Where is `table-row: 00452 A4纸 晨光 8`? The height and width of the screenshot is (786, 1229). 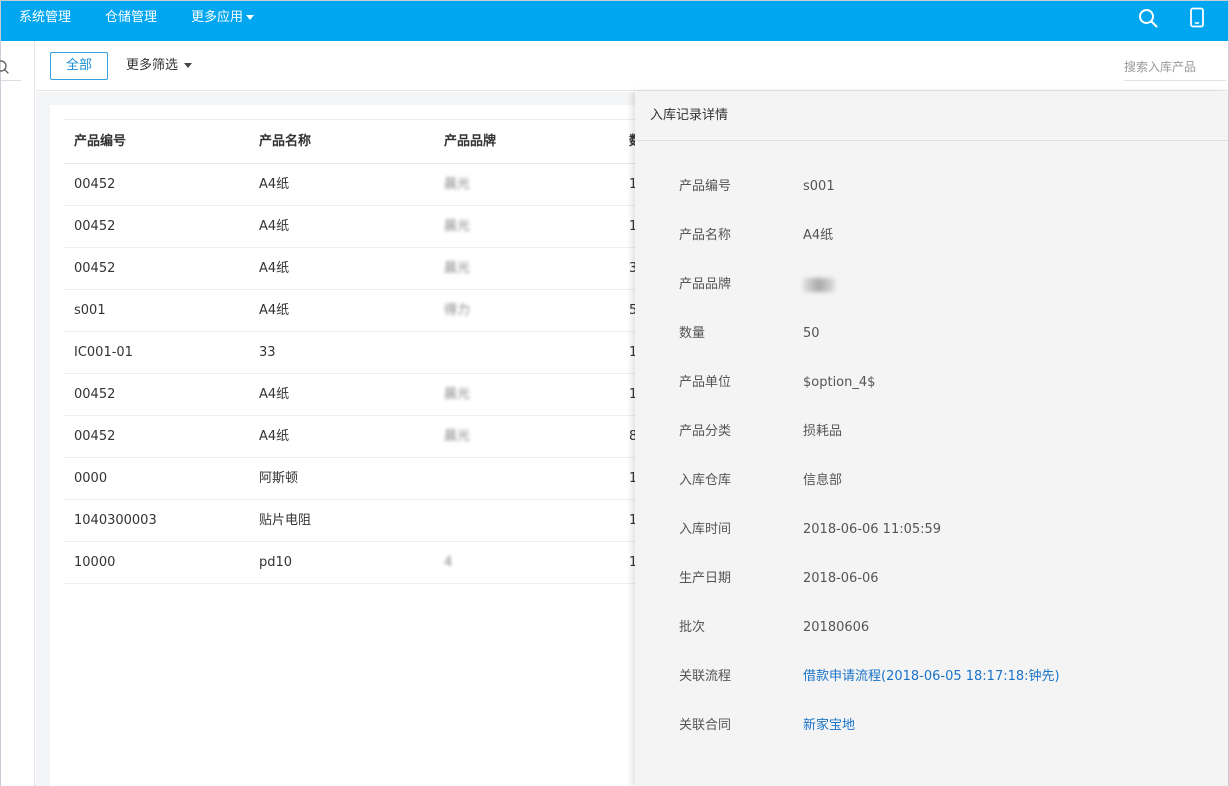 table-row: 00452 A4纸 晨光 8 is located at coordinates (349, 437).